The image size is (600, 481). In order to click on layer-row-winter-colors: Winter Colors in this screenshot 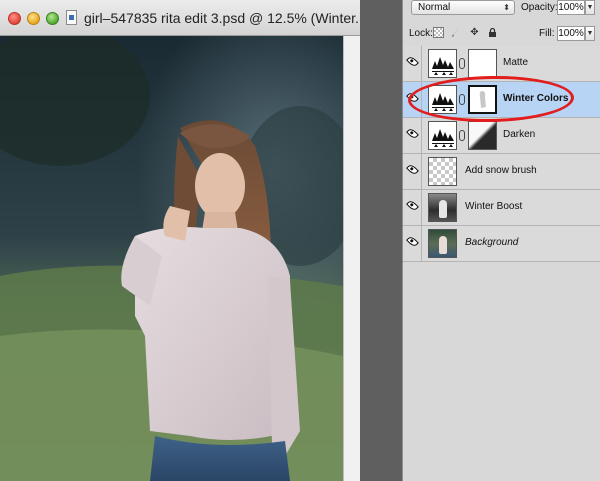, I will do `click(501, 100)`.